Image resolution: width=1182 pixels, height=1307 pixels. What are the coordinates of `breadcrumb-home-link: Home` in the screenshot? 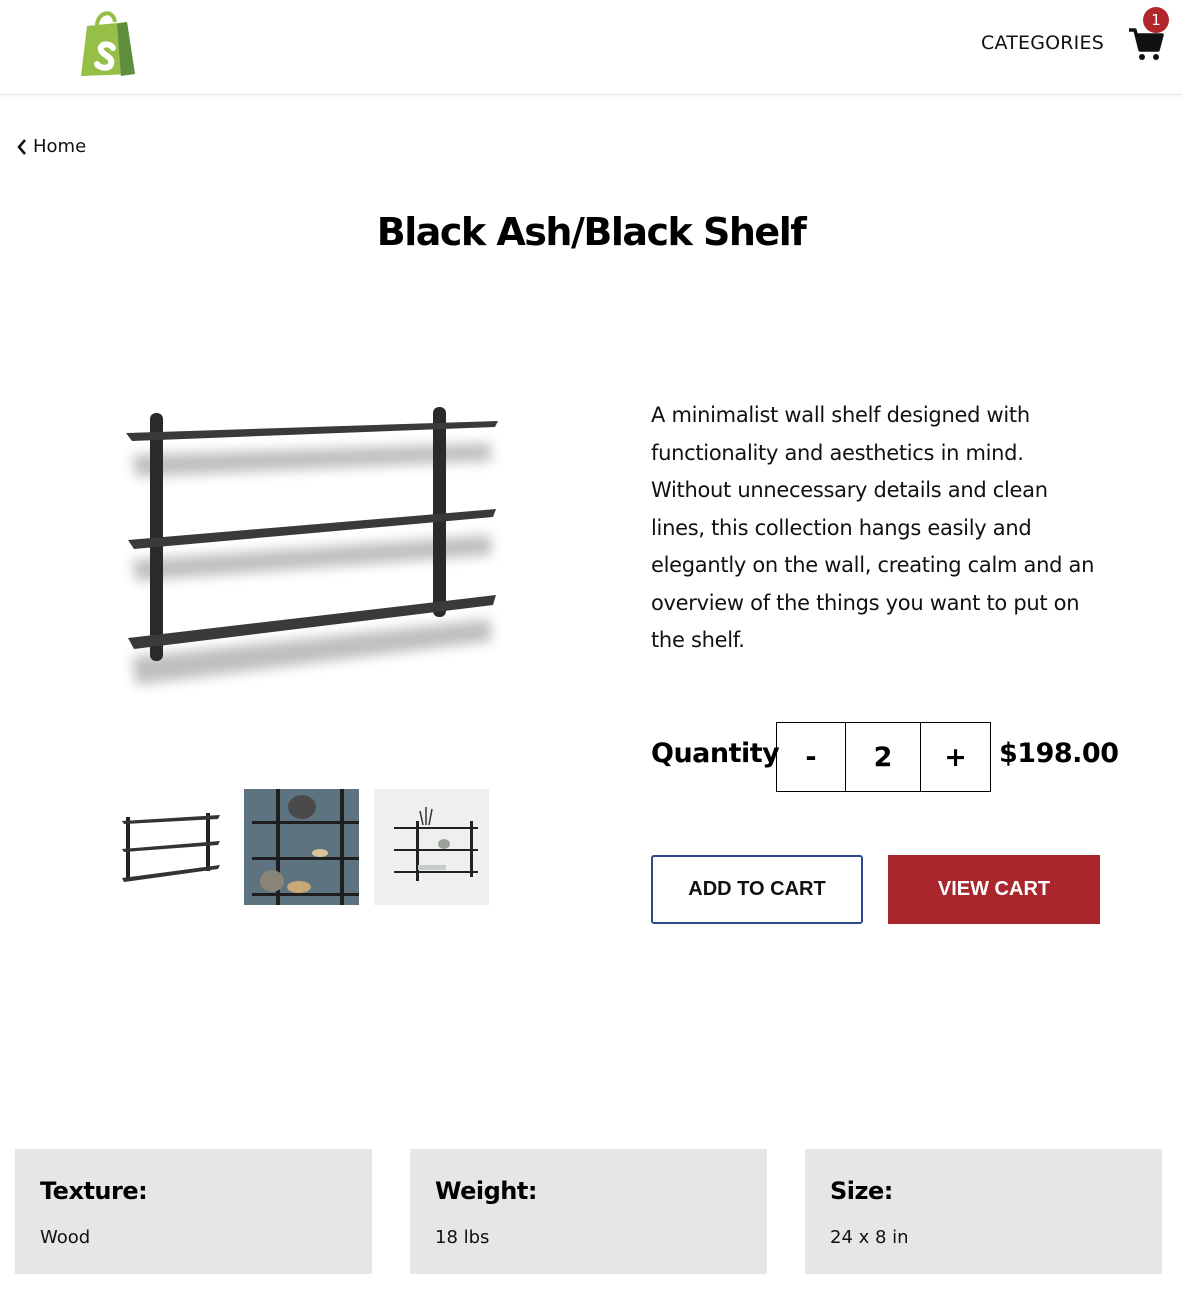 It's located at (51, 146).